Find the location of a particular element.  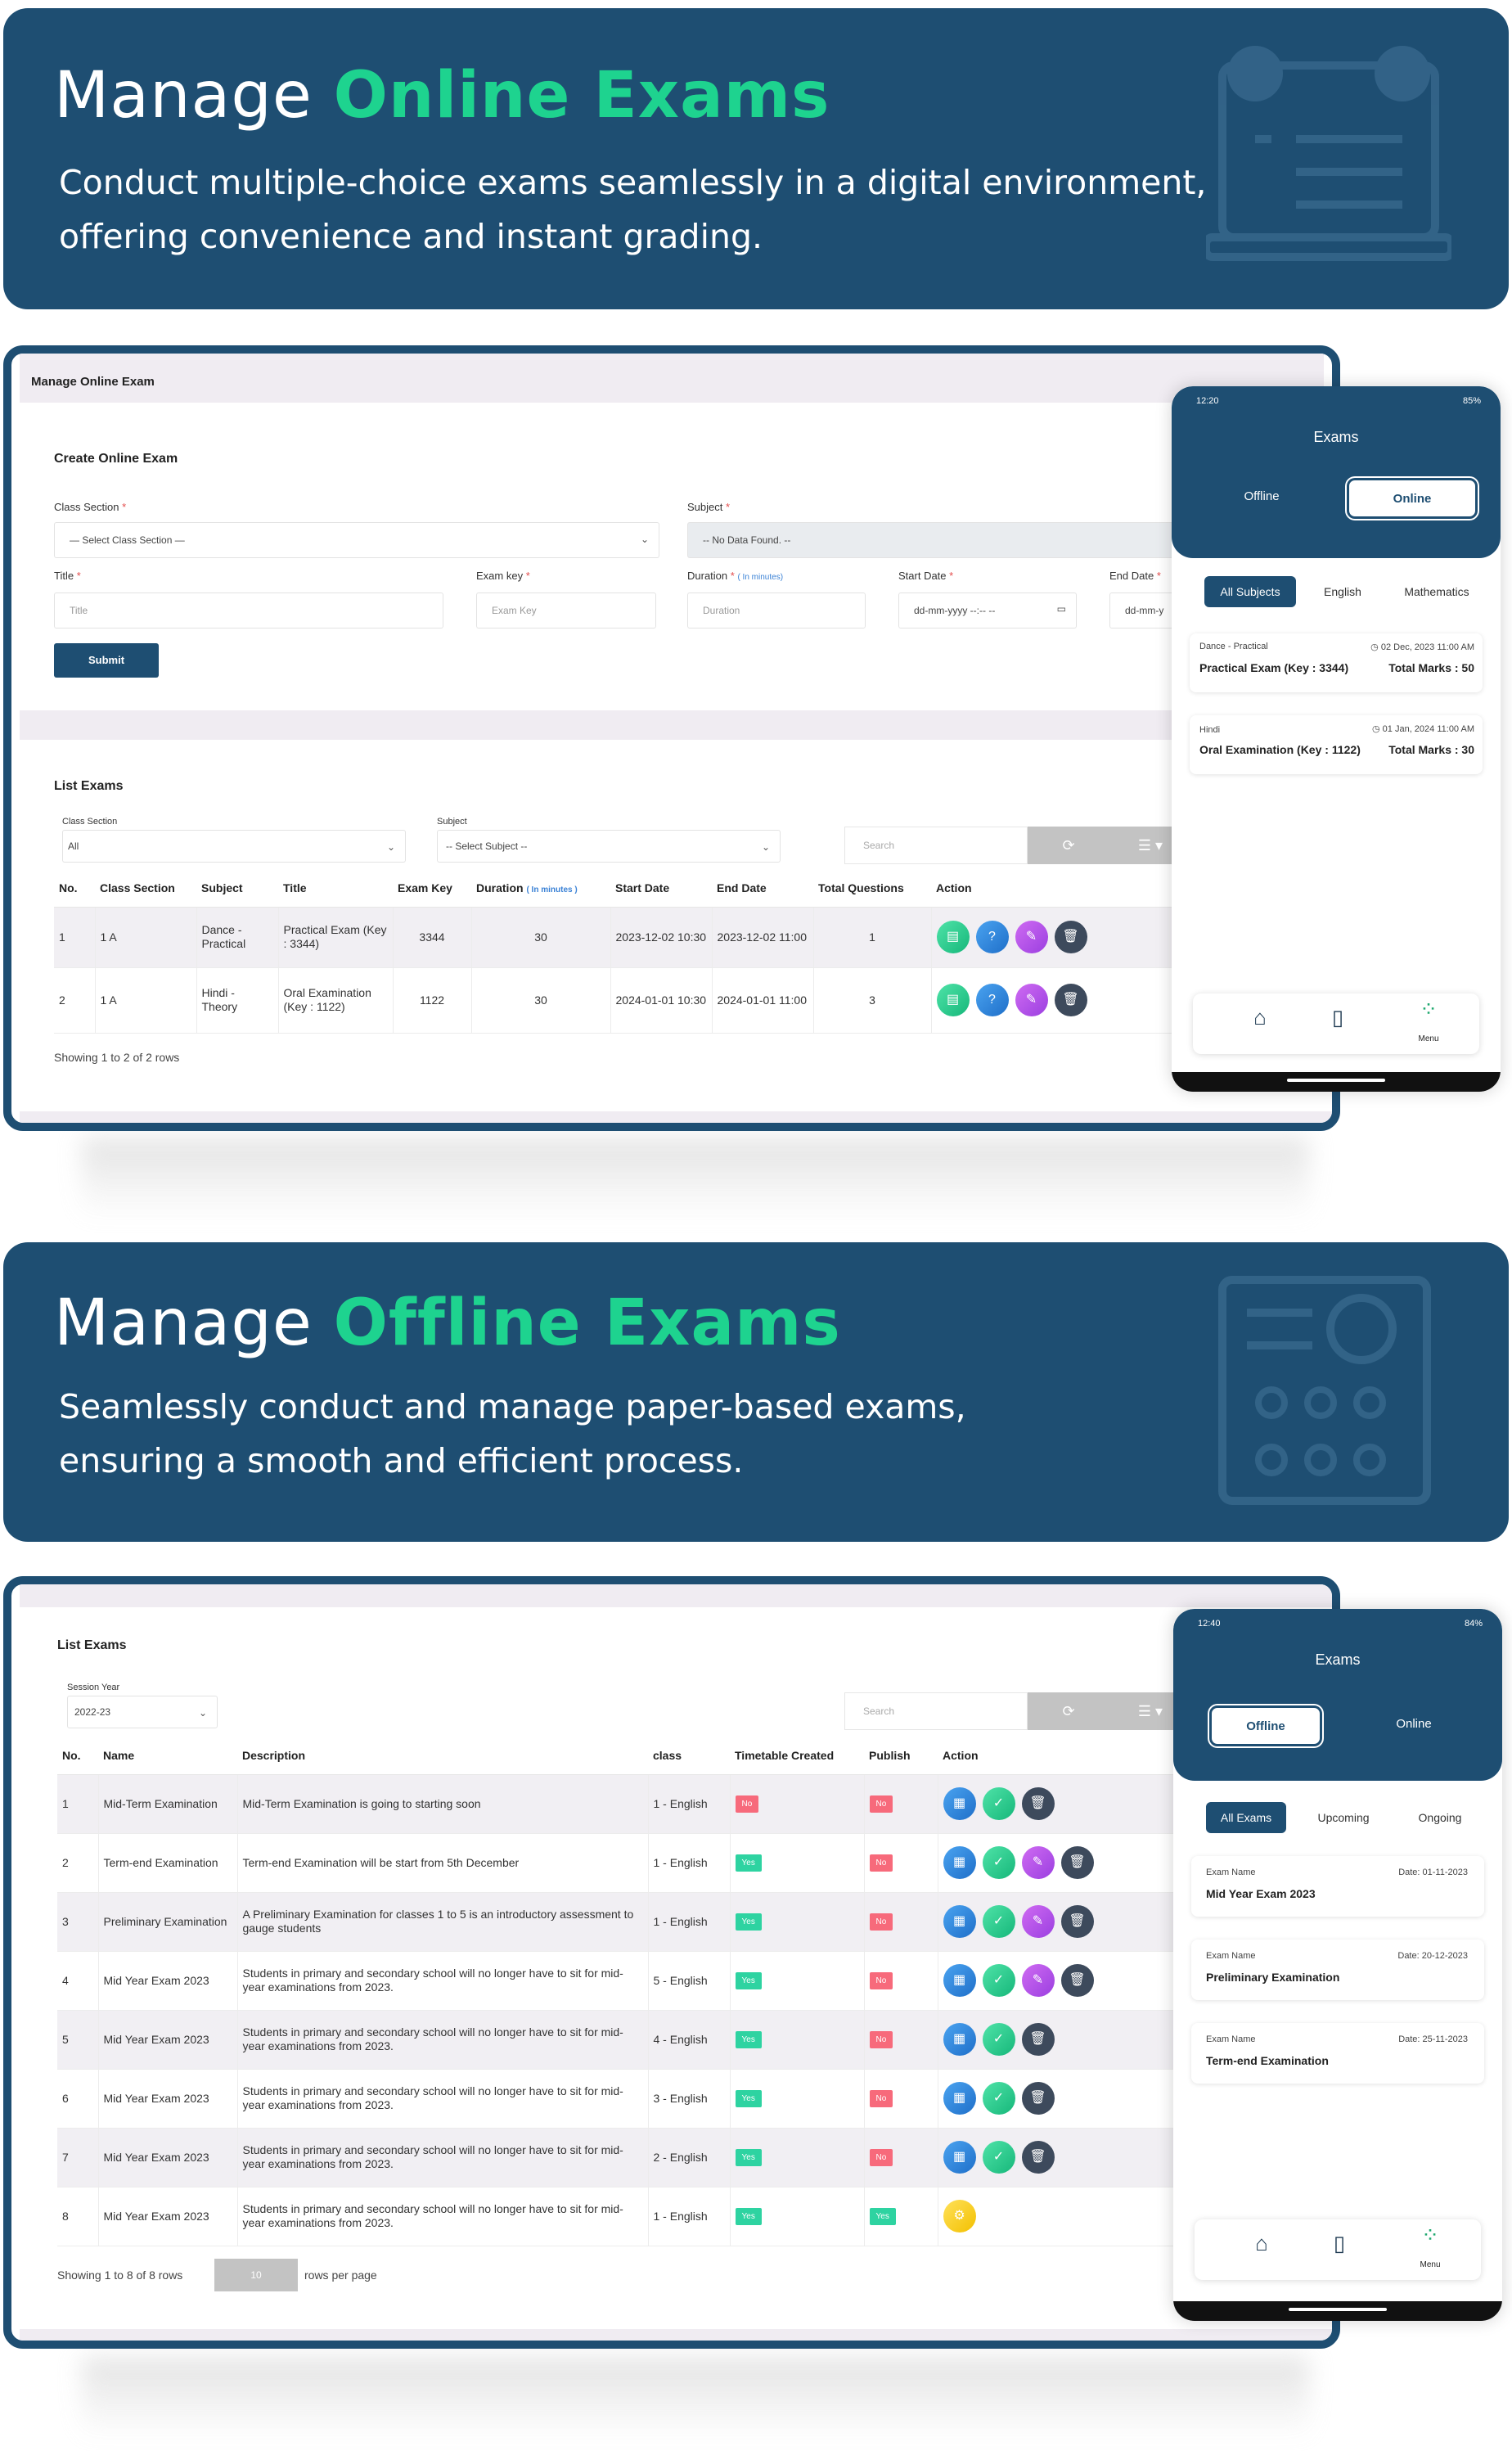

col-title: Title is located at coordinates (336, 888).